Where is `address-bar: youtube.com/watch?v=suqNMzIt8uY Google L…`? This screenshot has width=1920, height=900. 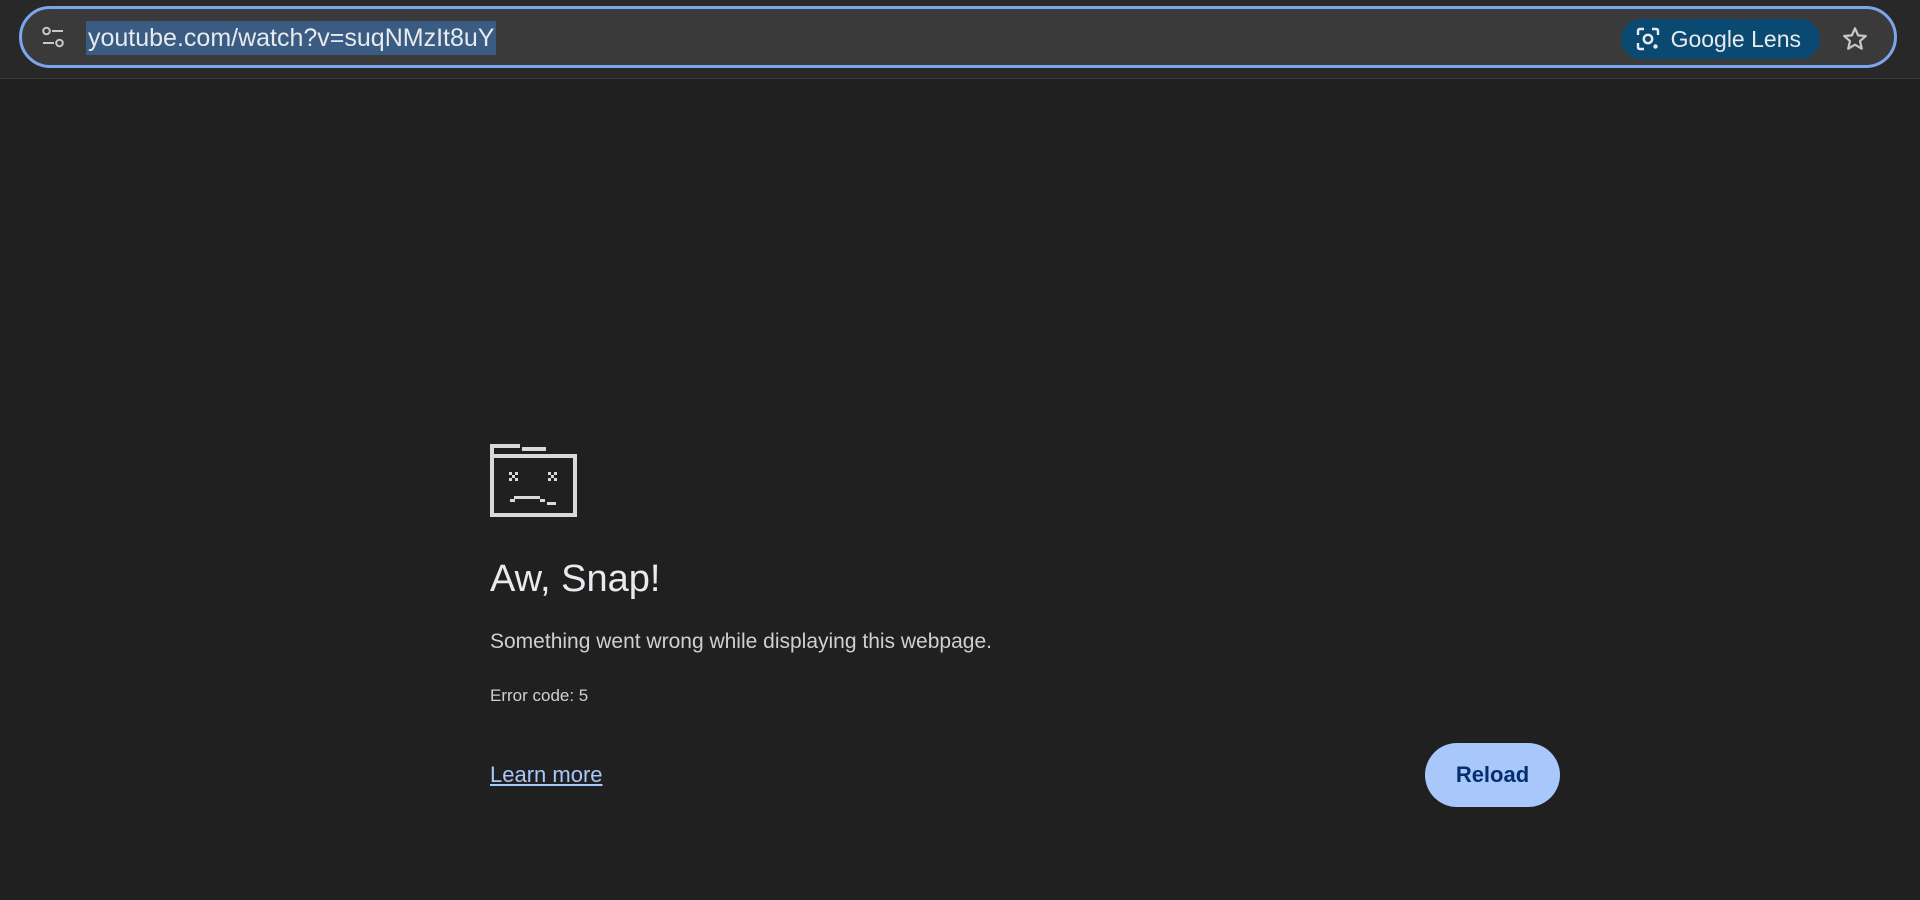 address-bar: youtube.com/watch?v=suqNMzIt8uY Google L… is located at coordinates (958, 37).